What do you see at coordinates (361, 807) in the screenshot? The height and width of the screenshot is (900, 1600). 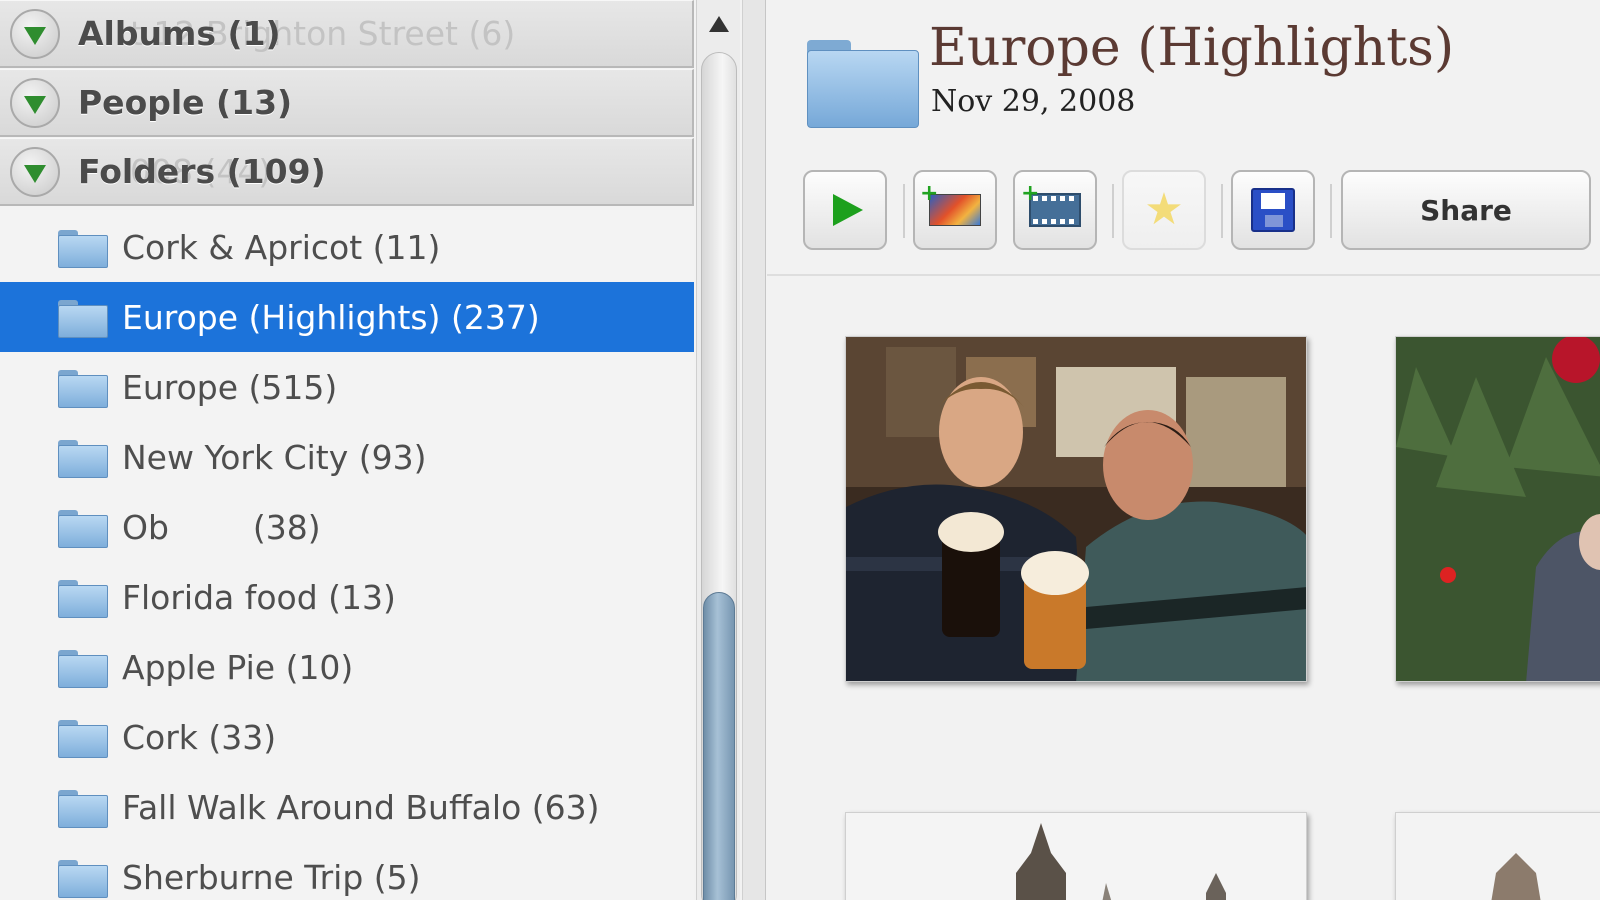 I see `folder-label: Fall Walk Around Buffalo (63)` at bounding box center [361, 807].